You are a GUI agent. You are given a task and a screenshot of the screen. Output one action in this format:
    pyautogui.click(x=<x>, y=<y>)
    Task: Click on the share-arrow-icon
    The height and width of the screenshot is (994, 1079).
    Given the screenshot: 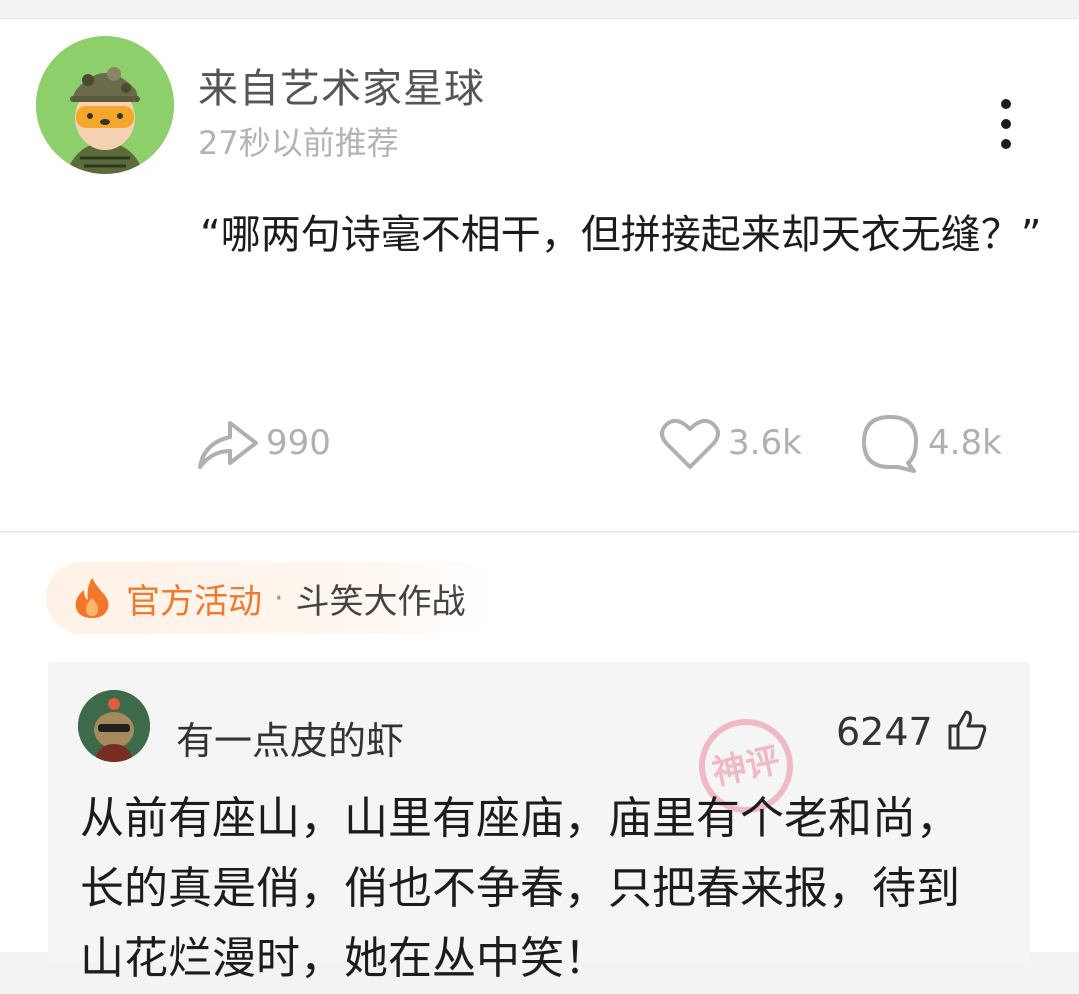 What is the action you would take?
    pyautogui.click(x=228, y=445)
    